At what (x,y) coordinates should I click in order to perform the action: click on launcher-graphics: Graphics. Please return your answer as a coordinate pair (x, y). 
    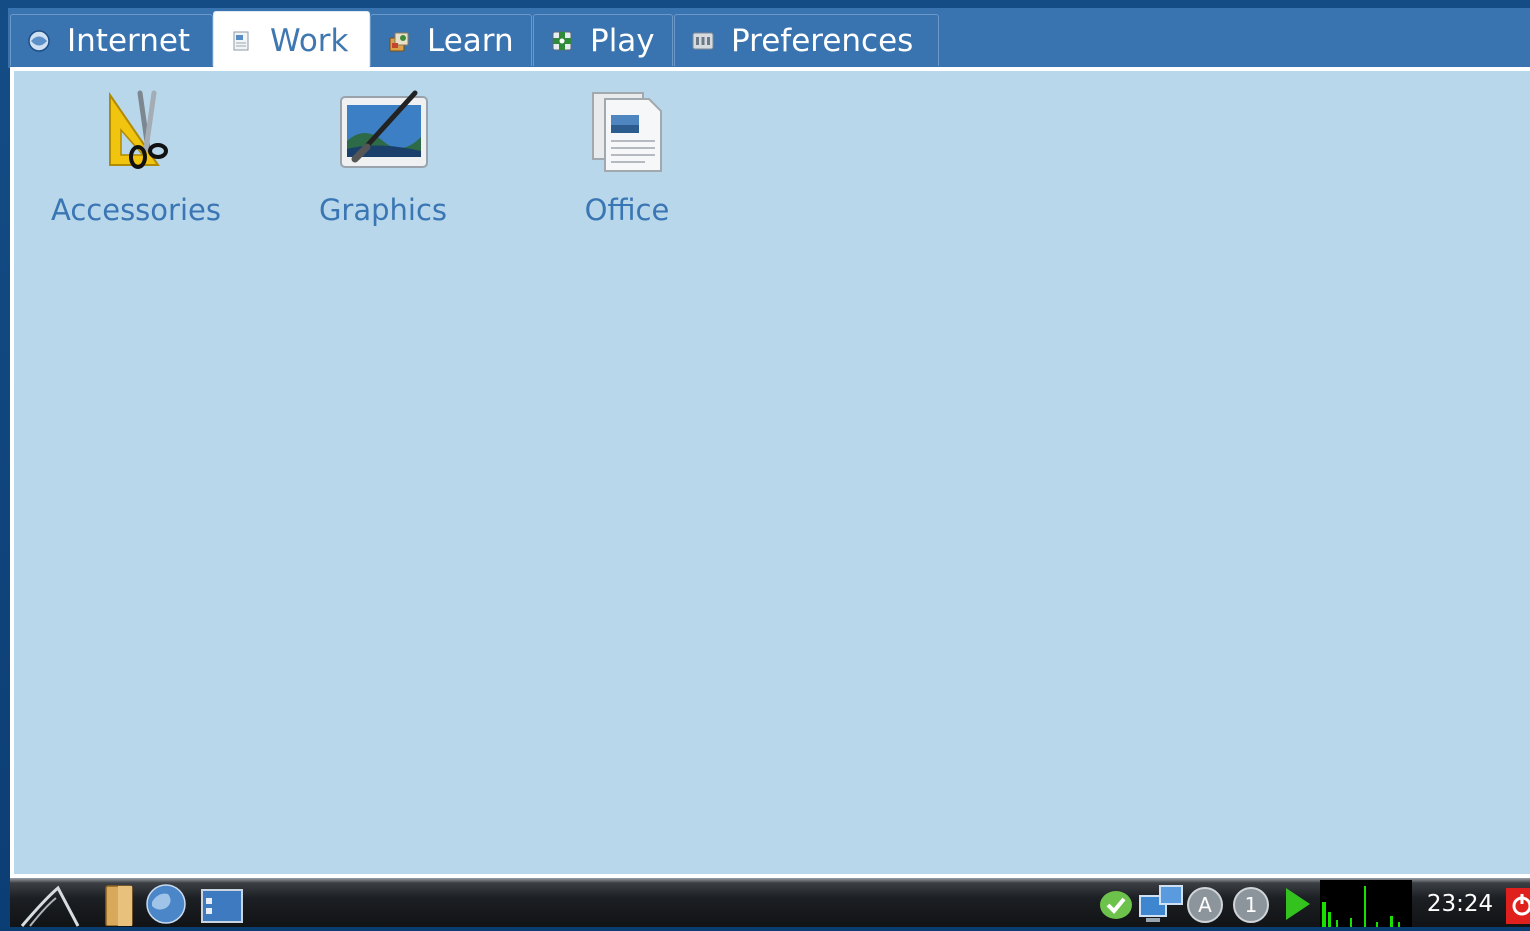
    Looking at the image, I should click on (383, 156).